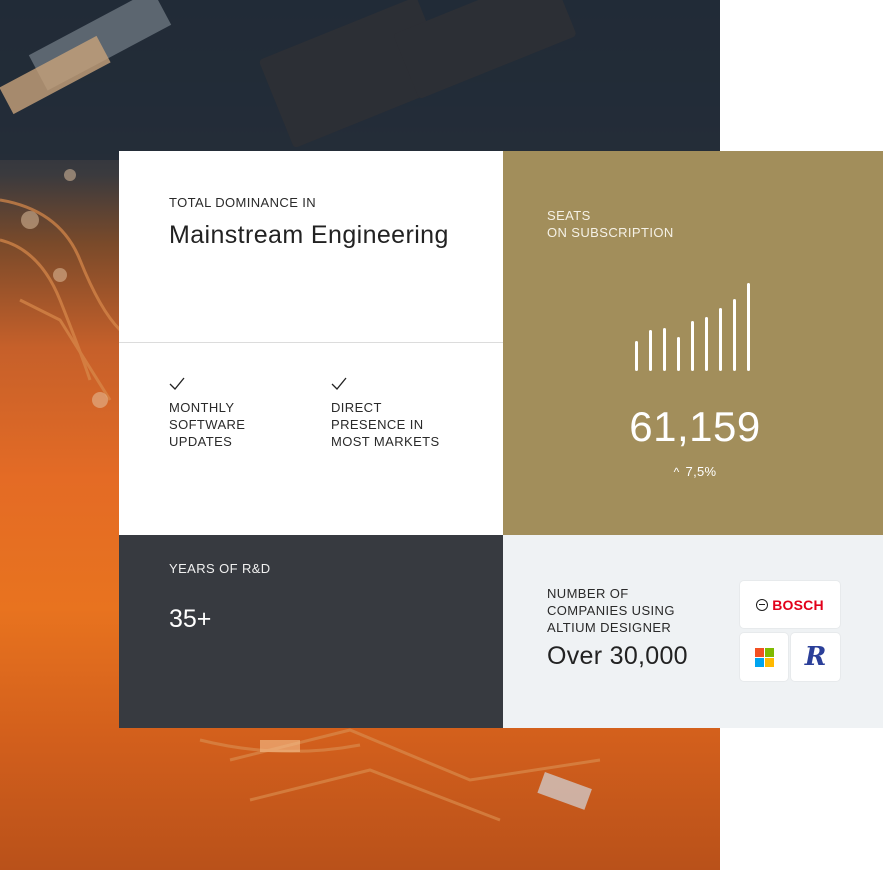 Image resolution: width=883 pixels, height=870 pixels. Describe the element at coordinates (695, 426) in the screenshot. I see `seats-value: 61,159` at that location.